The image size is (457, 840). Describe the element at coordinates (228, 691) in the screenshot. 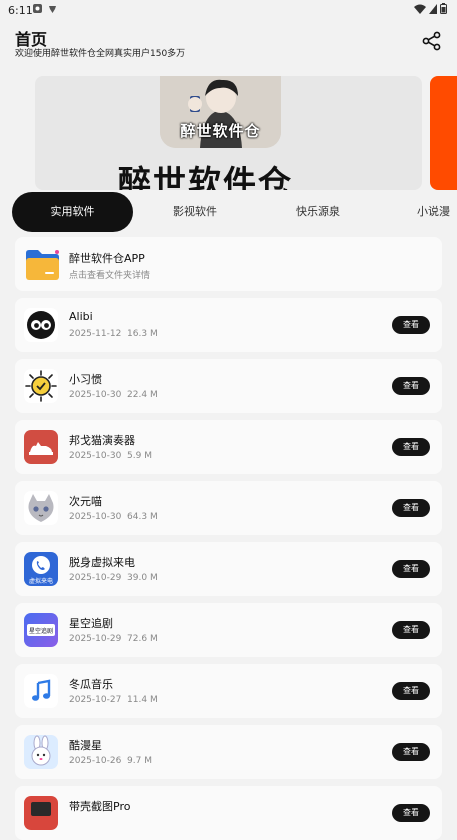

I see `list-item: 冬瓜音乐 2025-10-27 11.4 M 查看` at that location.